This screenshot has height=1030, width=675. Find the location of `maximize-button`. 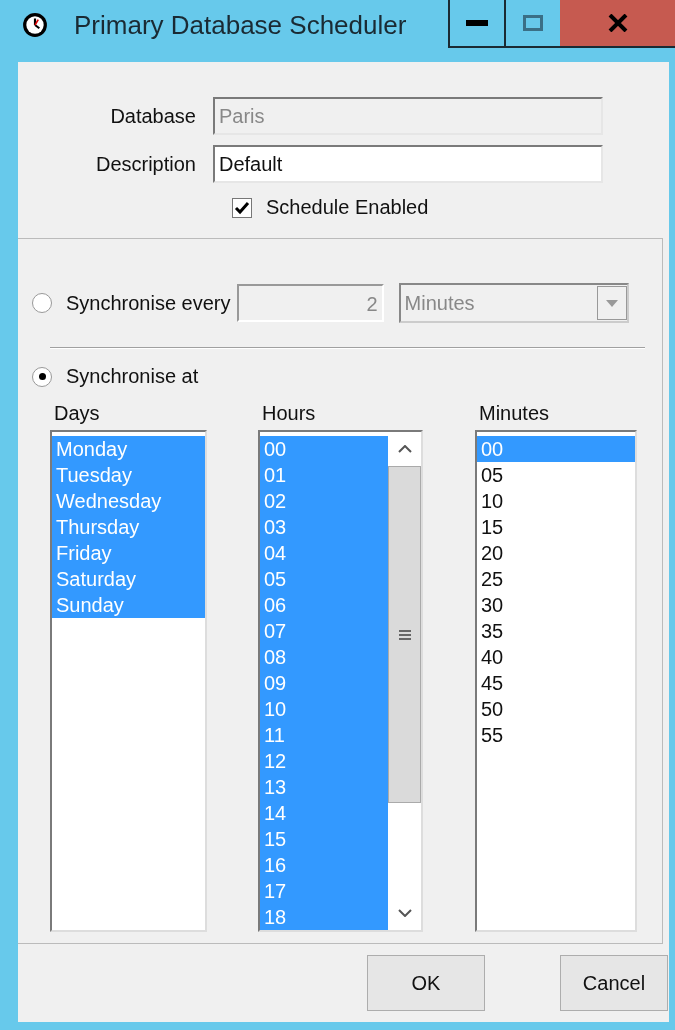

maximize-button is located at coordinates (532, 24).